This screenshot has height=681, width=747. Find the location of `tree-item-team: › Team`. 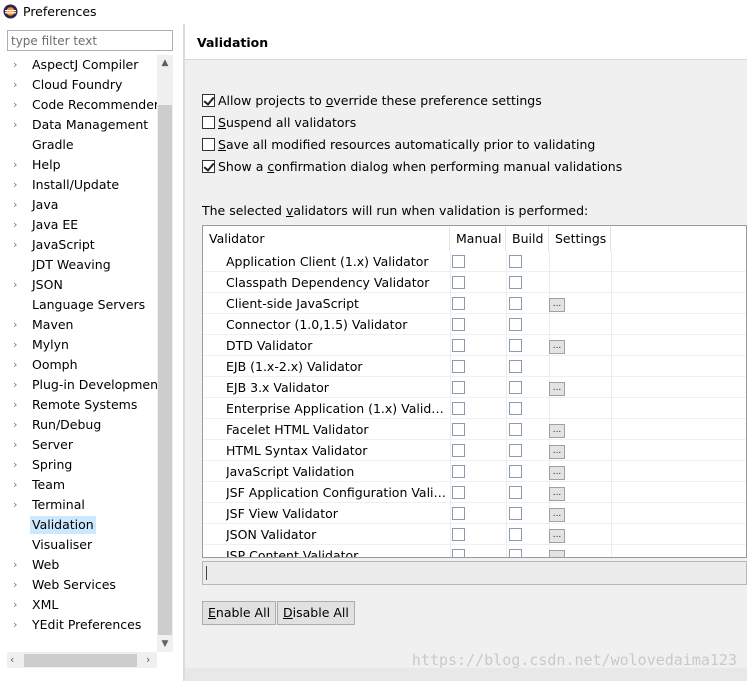

tree-item-team: › Team is located at coordinates (78, 485).